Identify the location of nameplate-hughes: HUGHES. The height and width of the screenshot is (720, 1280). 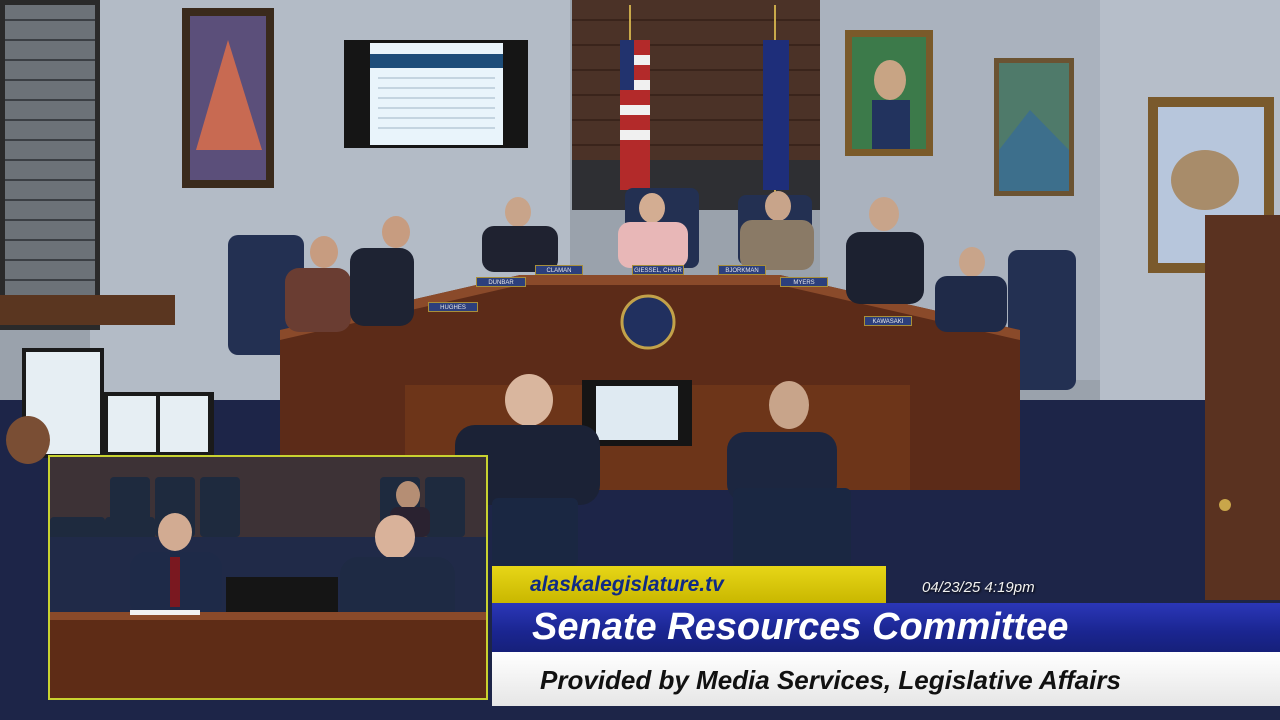
(453, 307).